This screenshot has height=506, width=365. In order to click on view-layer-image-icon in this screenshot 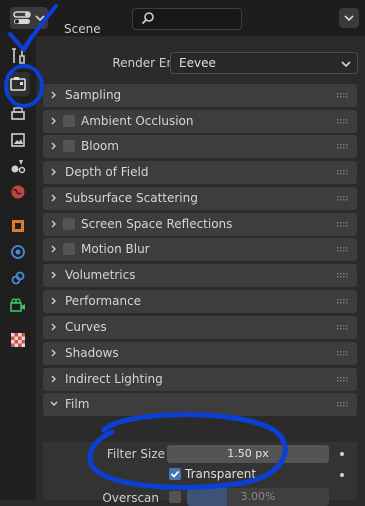, I will do `click(18, 140)`.